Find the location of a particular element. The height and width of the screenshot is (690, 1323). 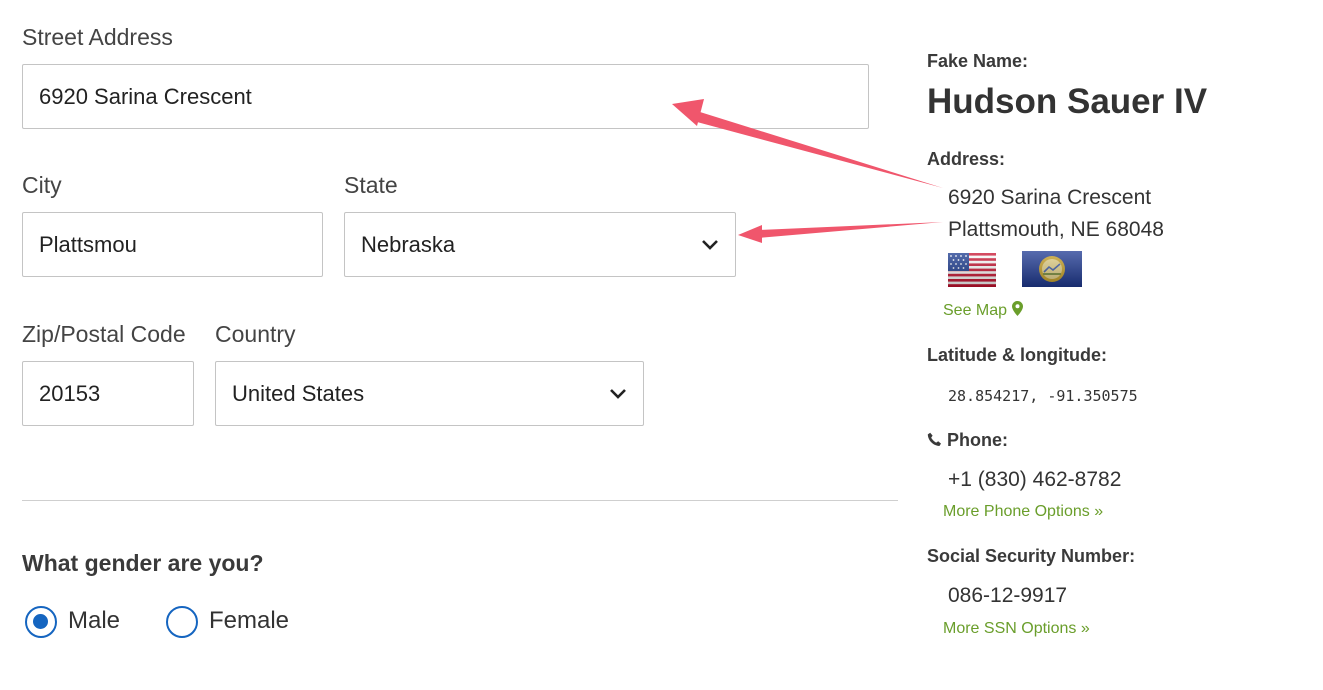

more-ssn-options-link: More SSN Options » is located at coordinates (1016, 629).